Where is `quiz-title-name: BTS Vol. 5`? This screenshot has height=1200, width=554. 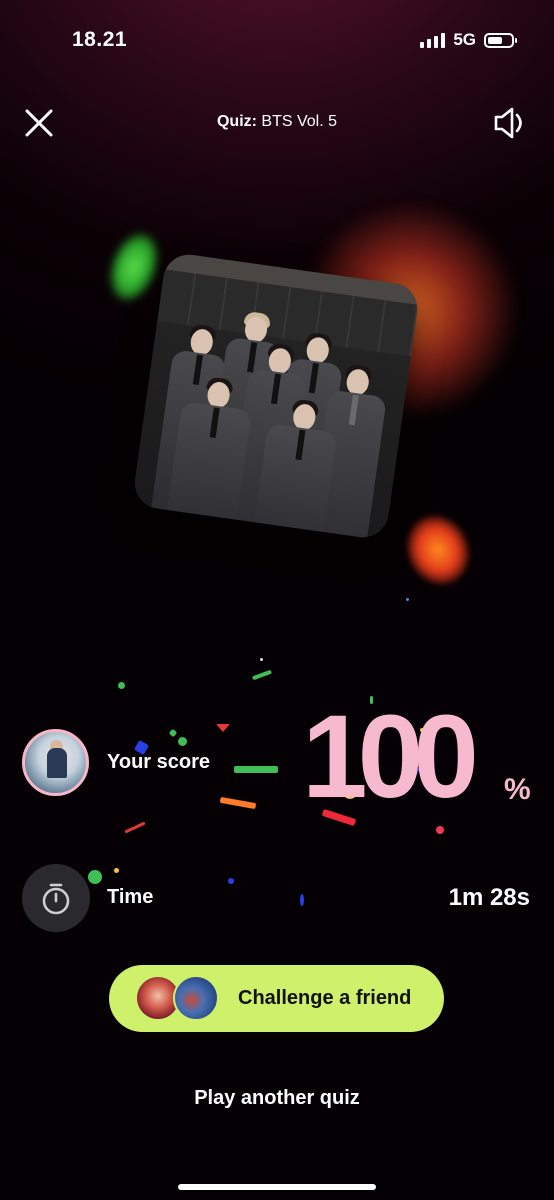 quiz-title-name: BTS Vol. 5 is located at coordinates (299, 121).